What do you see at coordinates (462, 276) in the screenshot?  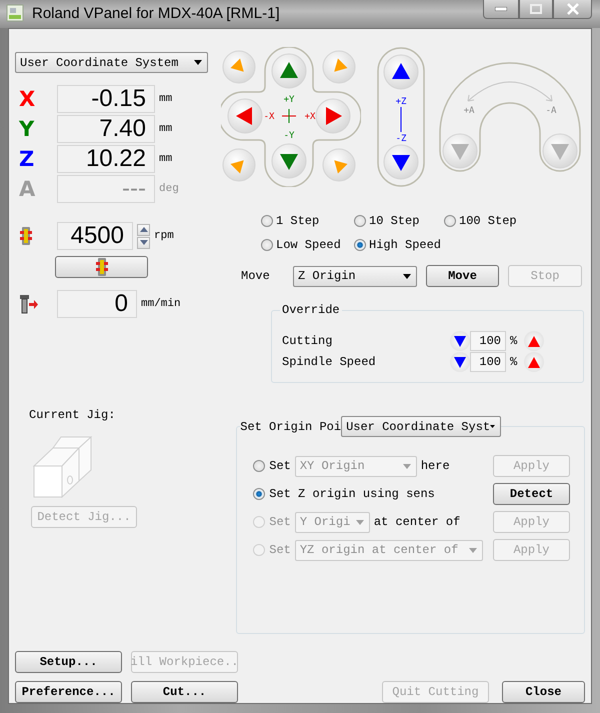 I see `button: Move` at bounding box center [462, 276].